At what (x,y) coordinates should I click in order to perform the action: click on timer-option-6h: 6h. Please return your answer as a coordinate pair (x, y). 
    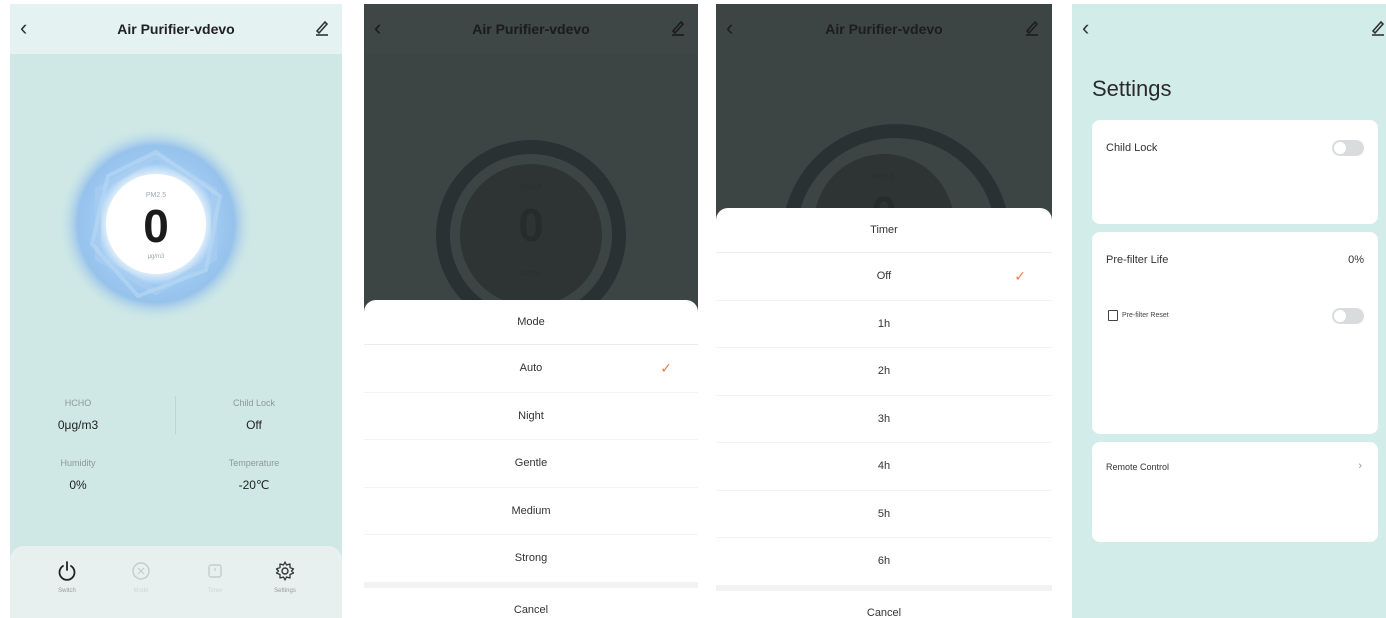
    Looking at the image, I should click on (884, 562).